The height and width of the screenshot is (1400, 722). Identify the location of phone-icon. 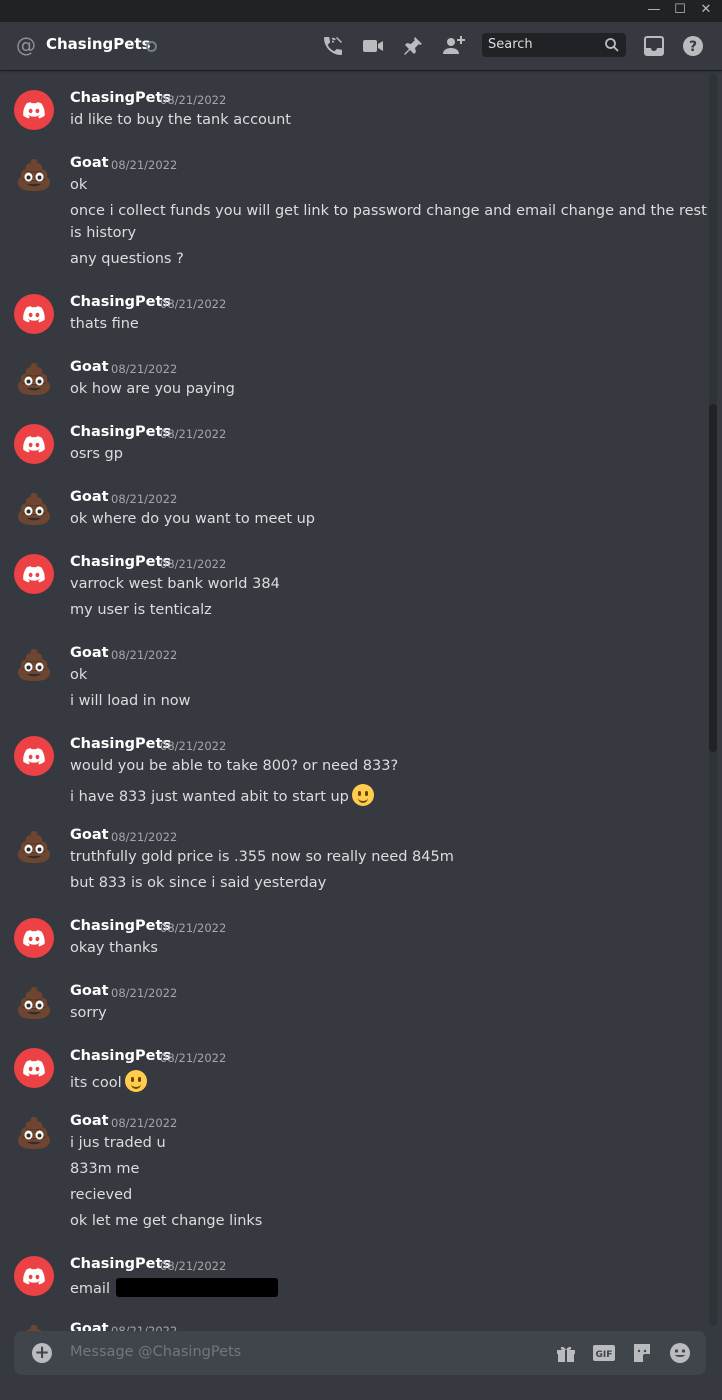
(333, 46).